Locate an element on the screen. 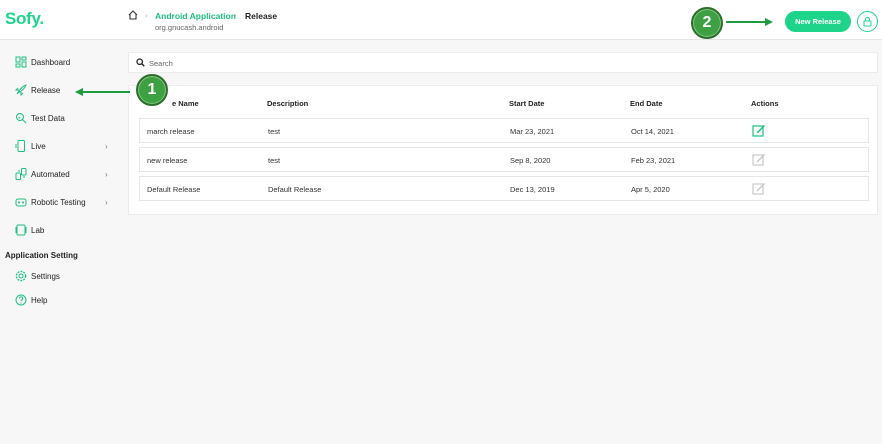 The height and width of the screenshot is (444, 882). search-bar is located at coordinates (503, 62).